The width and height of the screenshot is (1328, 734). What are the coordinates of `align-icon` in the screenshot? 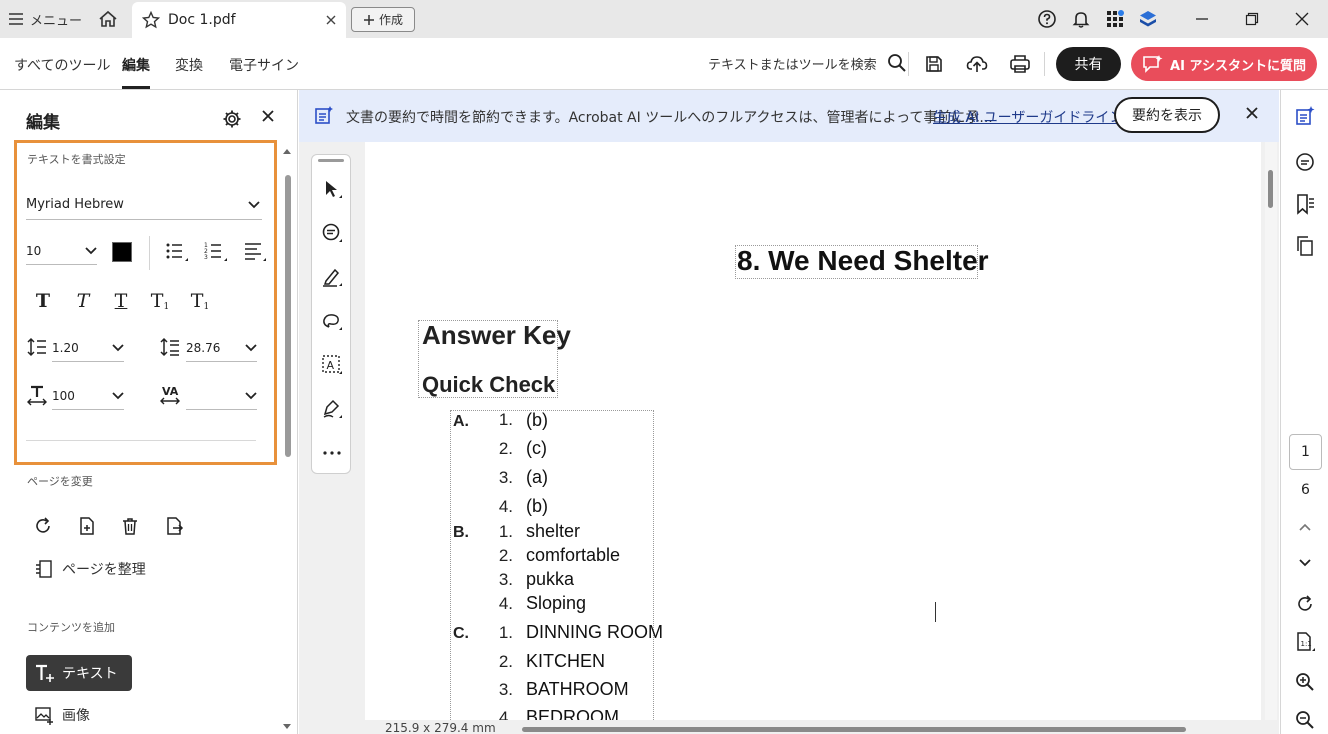 It's located at (255, 252).